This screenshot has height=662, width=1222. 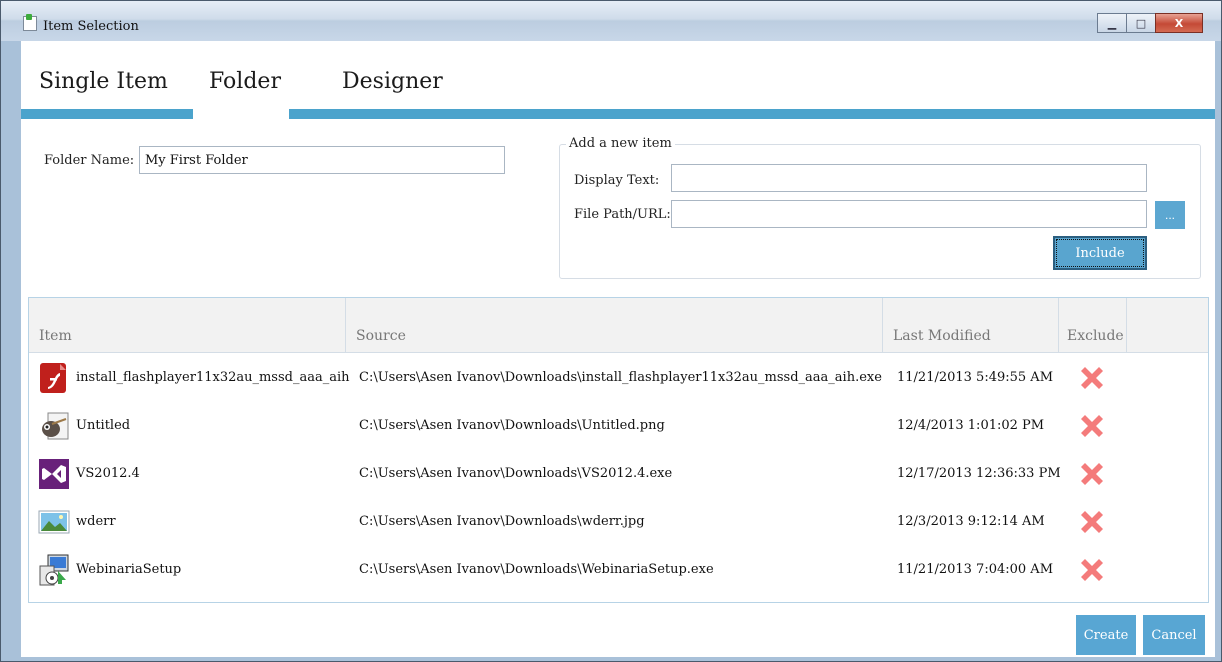 What do you see at coordinates (971, 325) in the screenshot?
I see `column-header-last-modified: Last Modified` at bounding box center [971, 325].